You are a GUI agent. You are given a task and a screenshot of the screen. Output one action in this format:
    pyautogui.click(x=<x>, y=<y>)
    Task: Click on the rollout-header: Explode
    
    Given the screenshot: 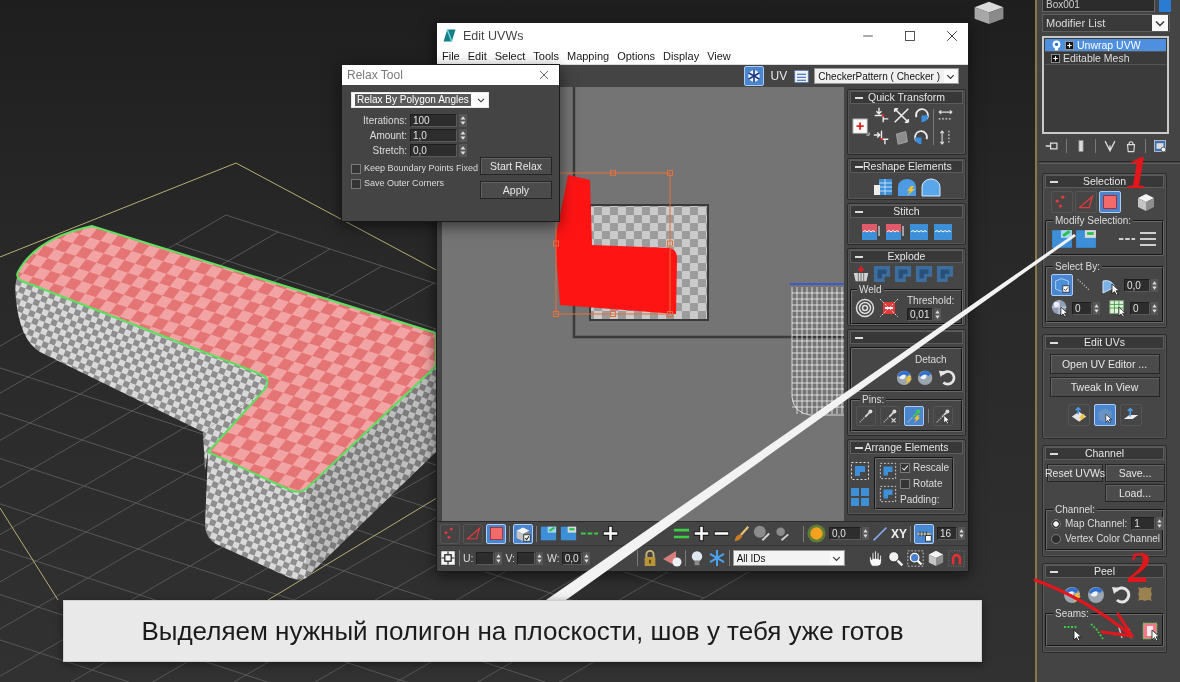 What is the action you would take?
    pyautogui.click(x=906, y=256)
    